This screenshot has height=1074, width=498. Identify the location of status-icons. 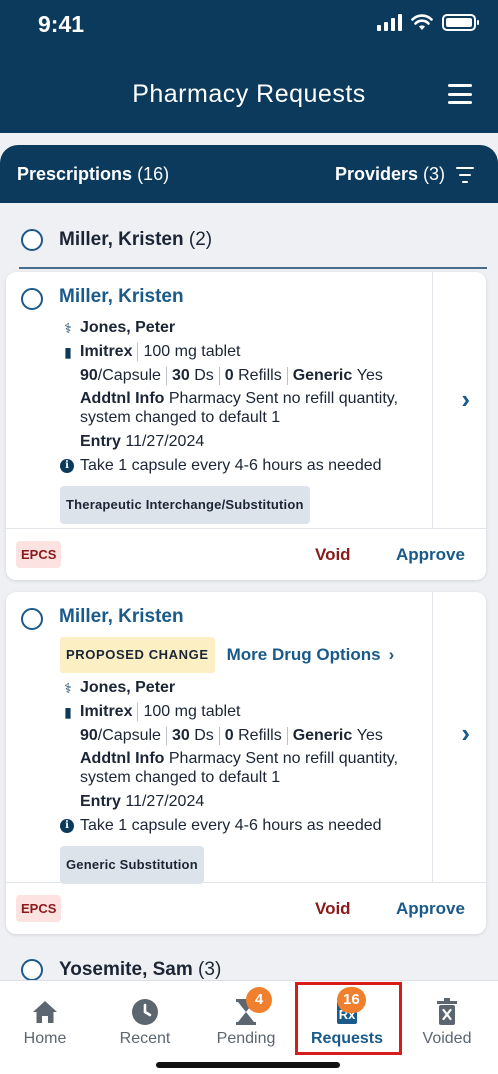
(428, 22).